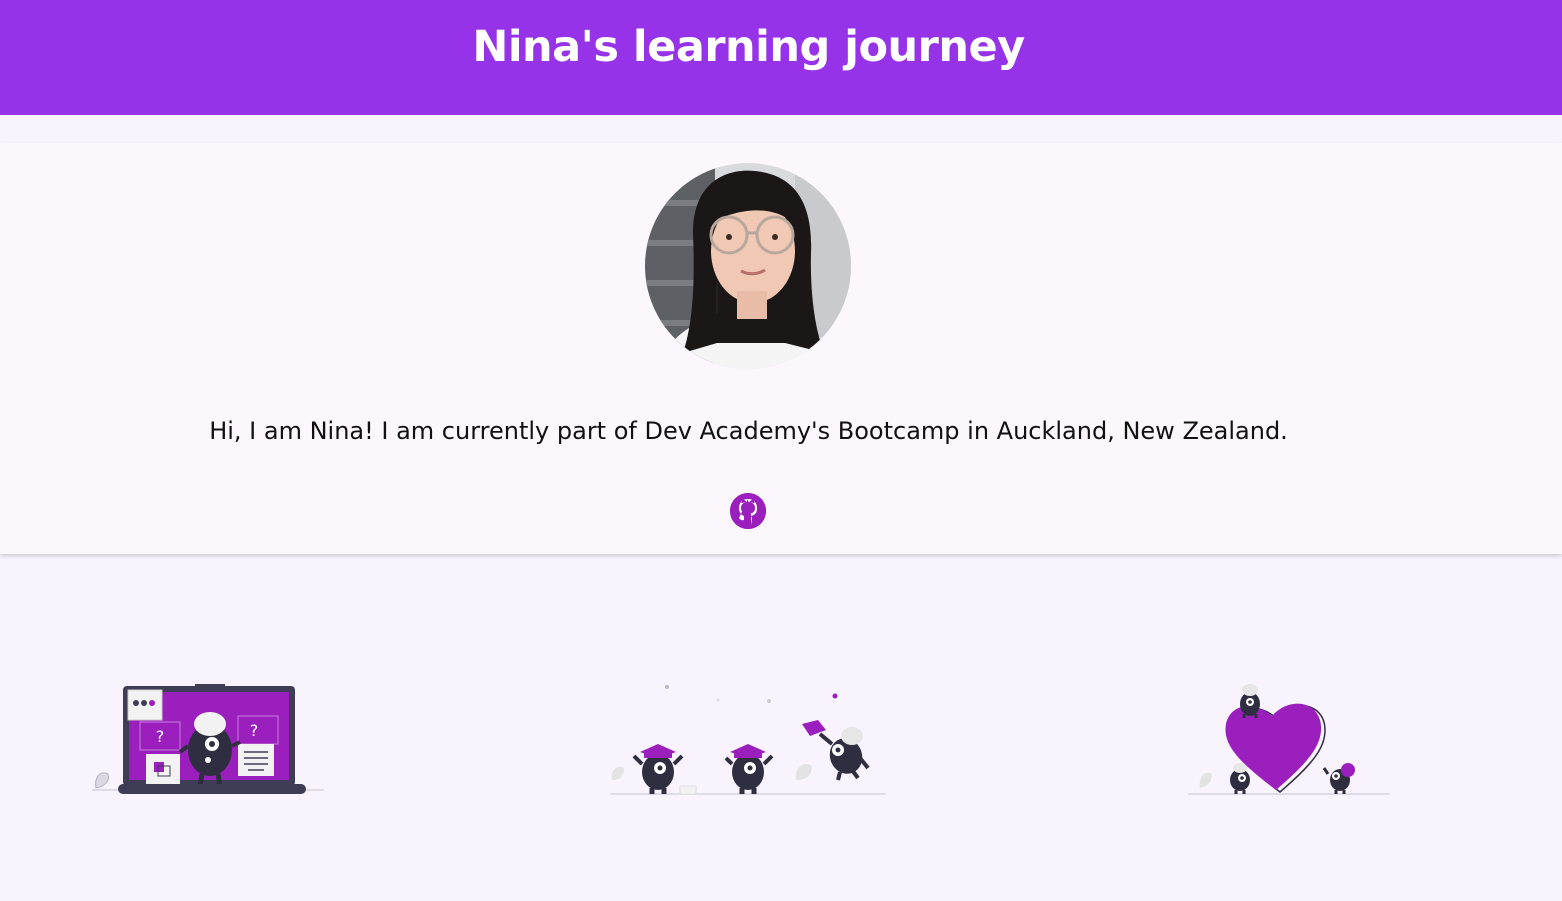 This screenshot has width=1562, height=901. I want to click on page-header: Nina's learning journey, so click(781, 57).